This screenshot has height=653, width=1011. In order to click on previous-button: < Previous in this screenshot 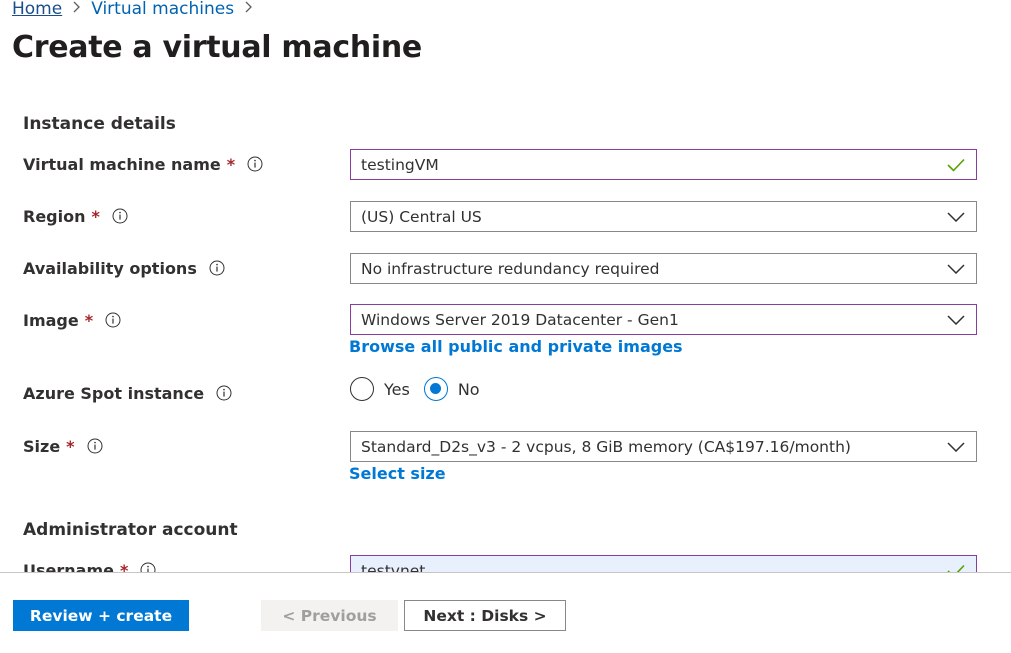, I will do `click(329, 615)`.